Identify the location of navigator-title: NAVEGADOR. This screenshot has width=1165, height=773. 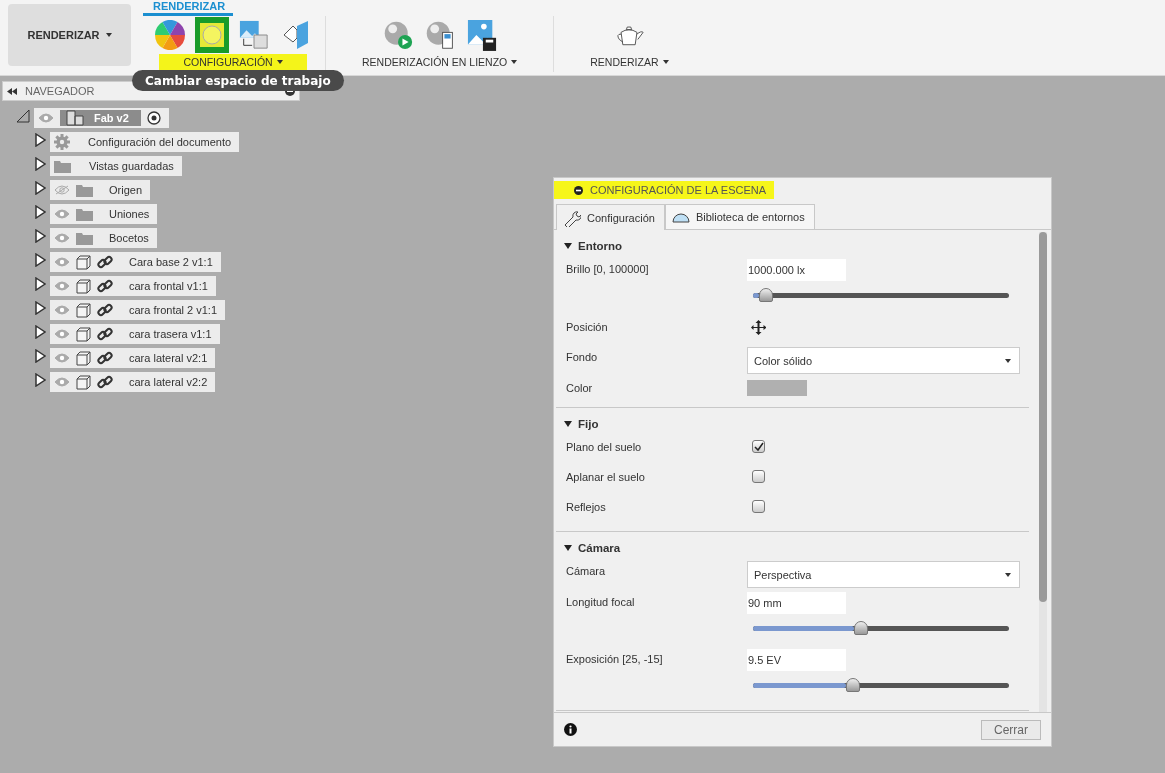
(60, 91).